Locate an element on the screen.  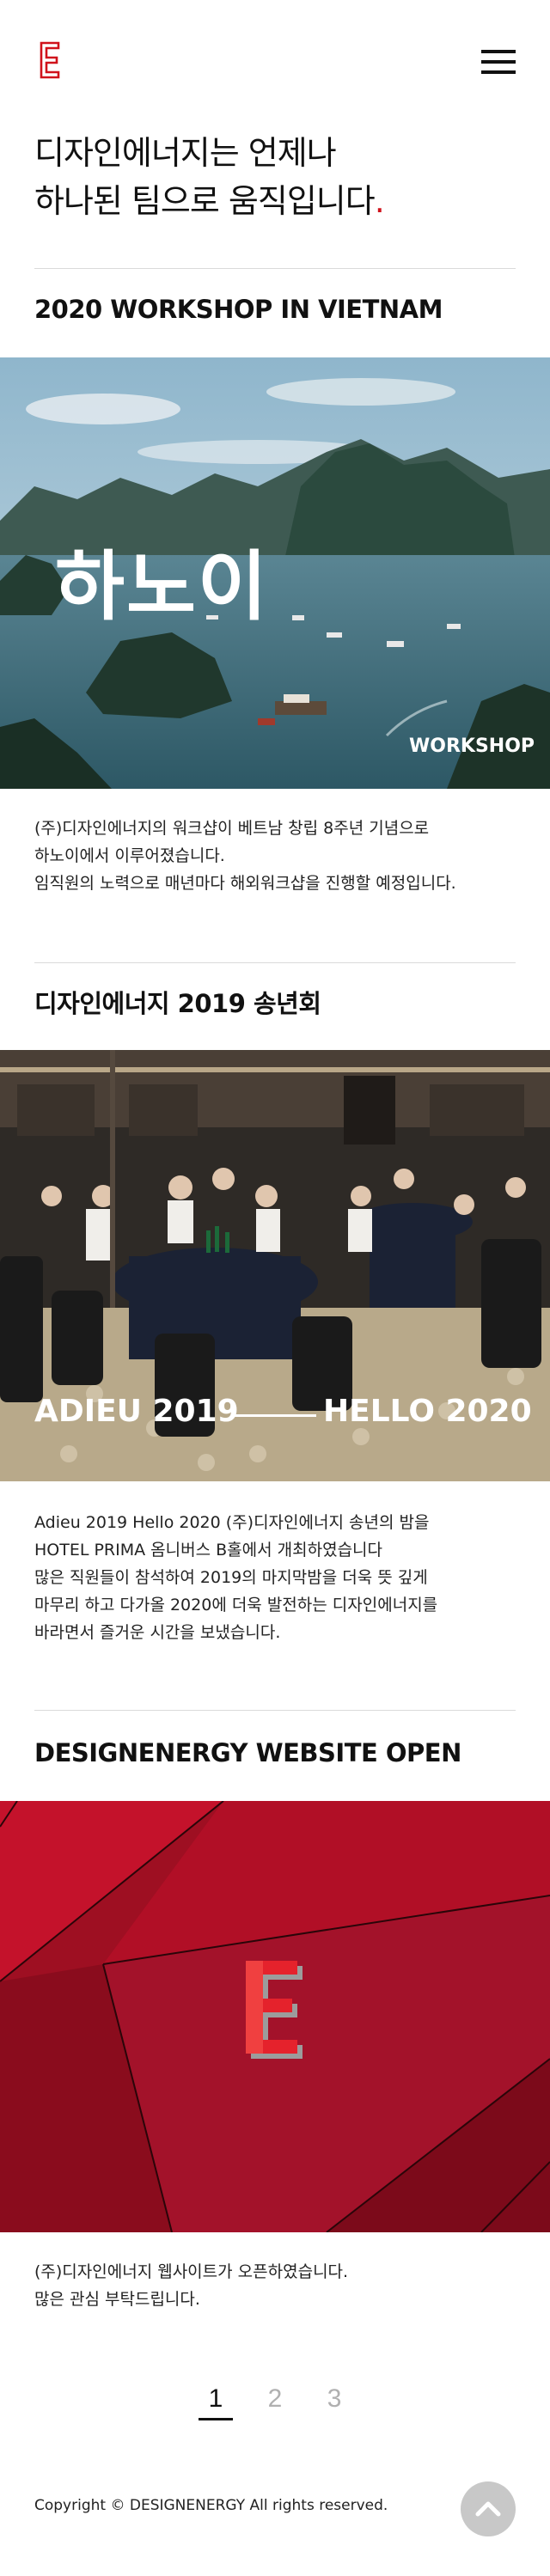
hero-heading: 디자인에너지는 언제나 하나된 팀으로 움직입니다. is located at coordinates (275, 177).